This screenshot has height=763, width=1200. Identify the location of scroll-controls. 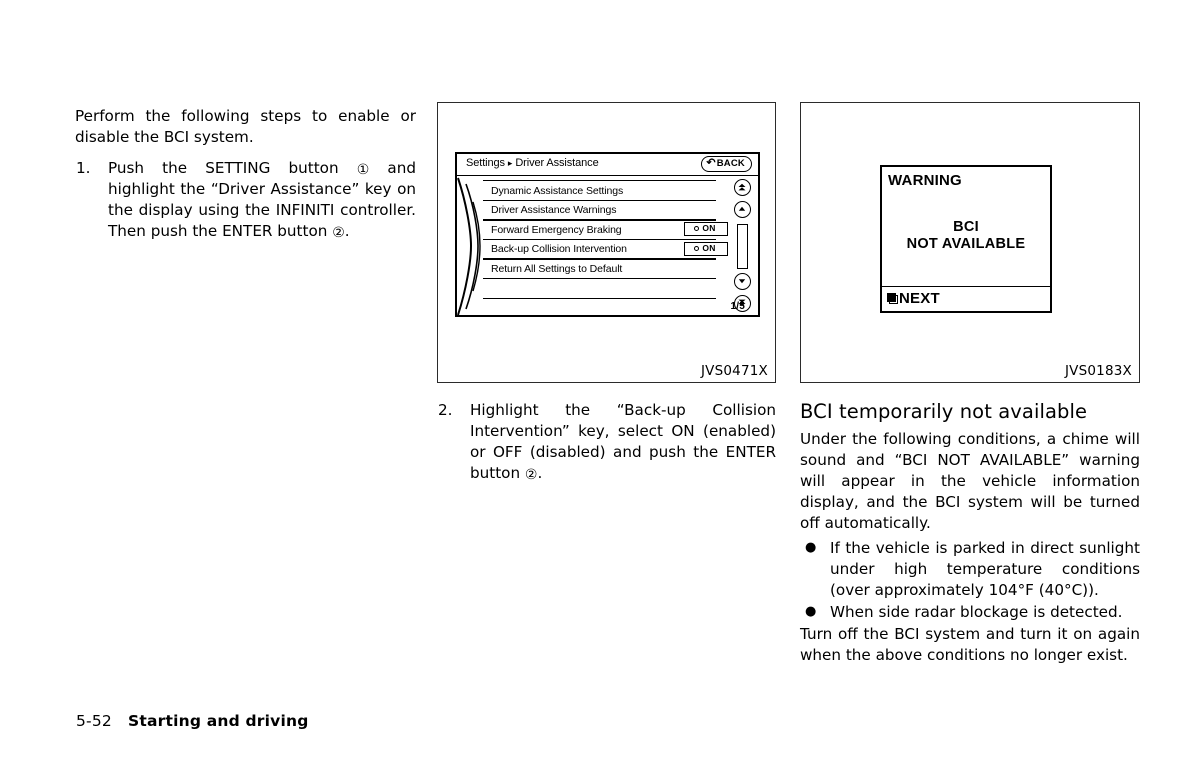
(744, 247).